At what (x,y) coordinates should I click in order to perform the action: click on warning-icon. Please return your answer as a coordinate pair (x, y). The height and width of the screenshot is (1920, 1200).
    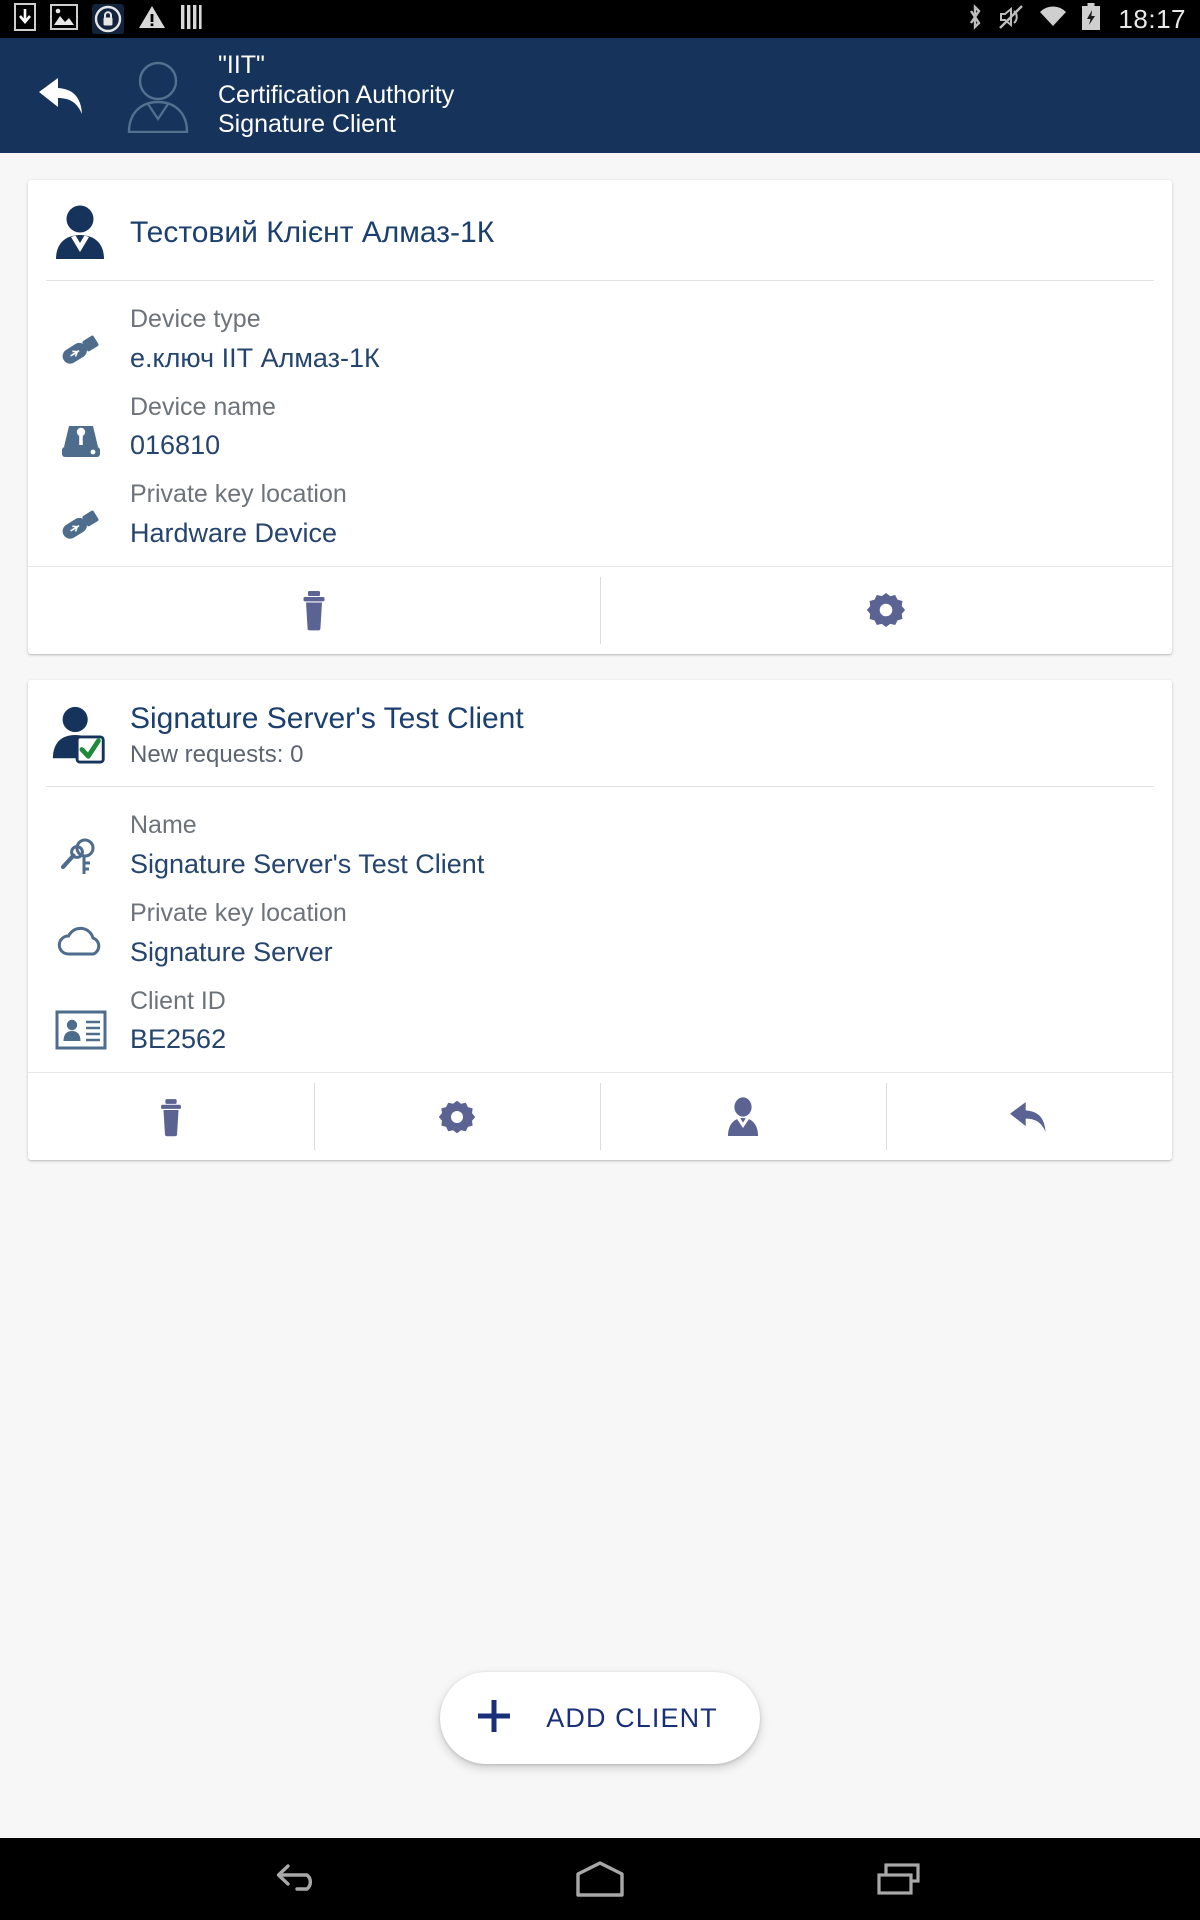
    Looking at the image, I should click on (152, 19).